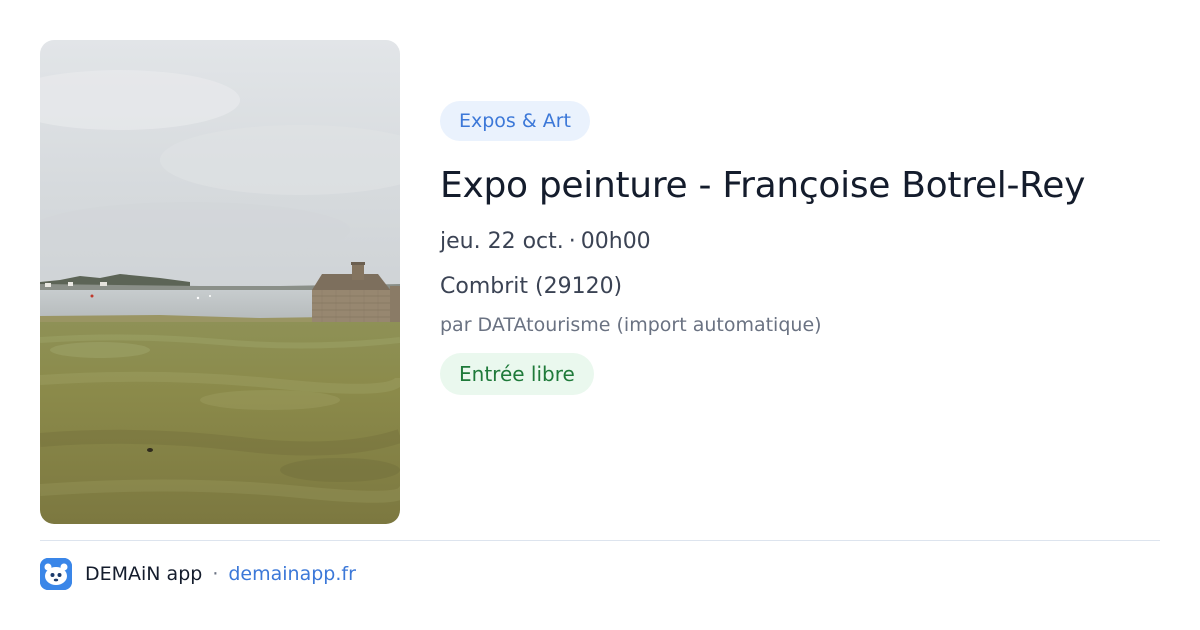  What do you see at coordinates (515, 121) in the screenshot?
I see `category-tag: Expos & Art` at bounding box center [515, 121].